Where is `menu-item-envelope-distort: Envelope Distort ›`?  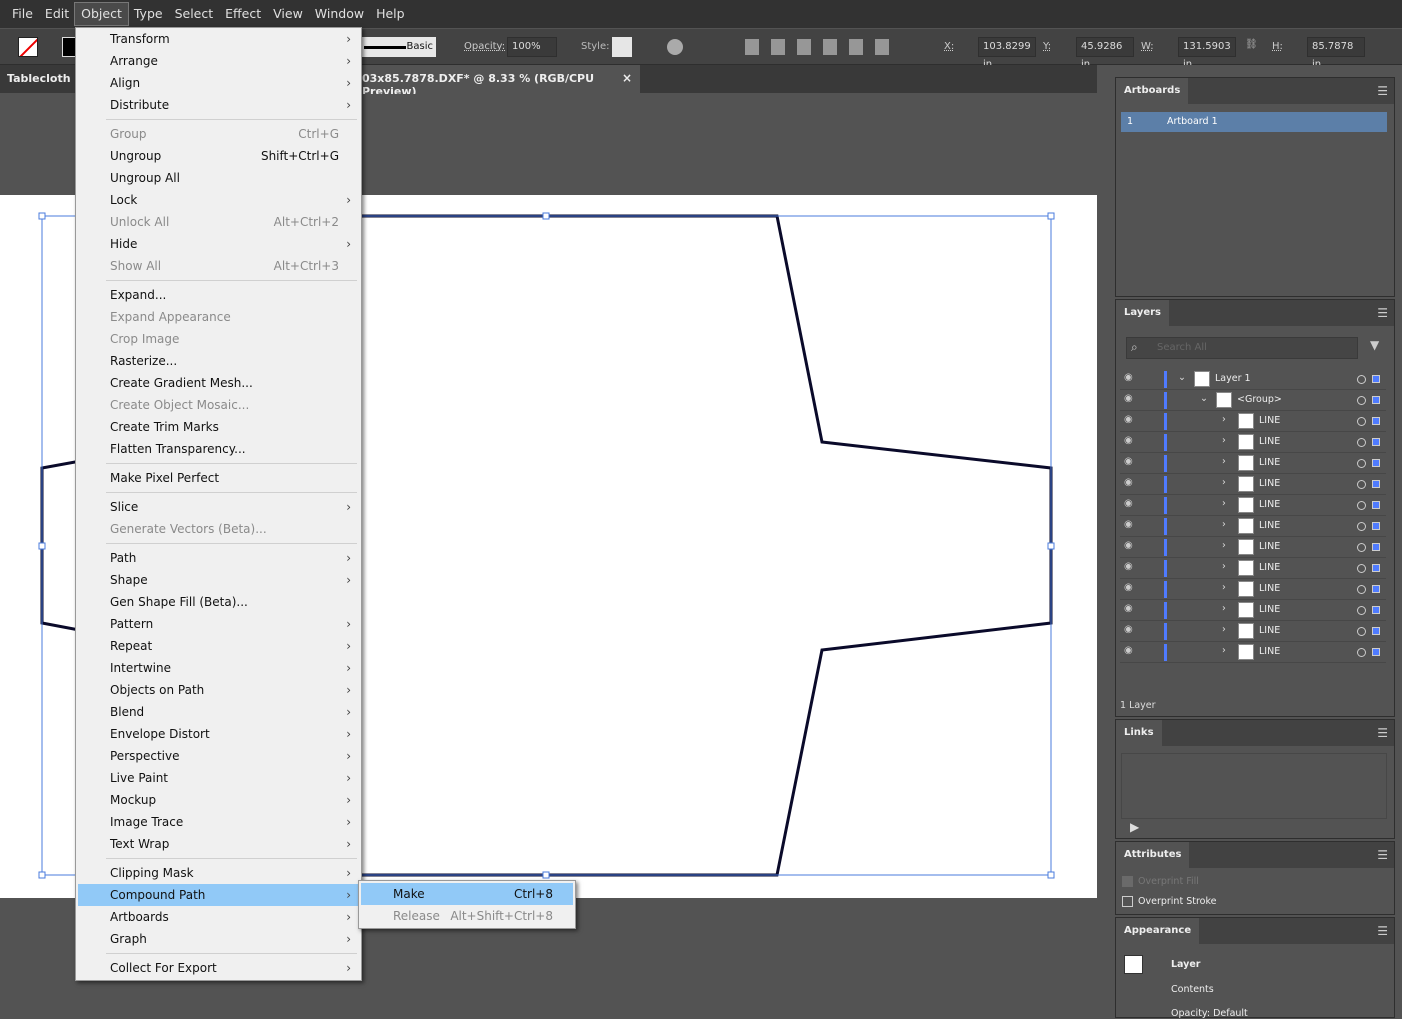
menu-item-envelope-distort: Envelope Distort › is located at coordinates (218, 734).